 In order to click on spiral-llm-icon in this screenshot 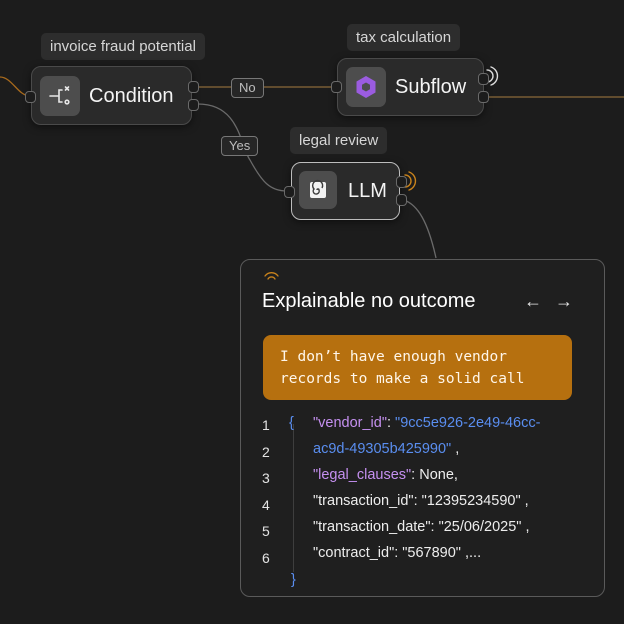, I will do `click(318, 190)`.